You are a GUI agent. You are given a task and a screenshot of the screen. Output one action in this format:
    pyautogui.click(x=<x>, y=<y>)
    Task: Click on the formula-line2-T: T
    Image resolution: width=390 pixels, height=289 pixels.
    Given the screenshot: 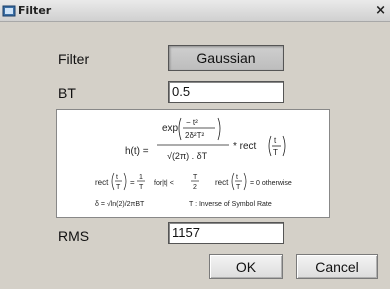 What is the action you would take?
    pyautogui.click(x=141, y=187)
    